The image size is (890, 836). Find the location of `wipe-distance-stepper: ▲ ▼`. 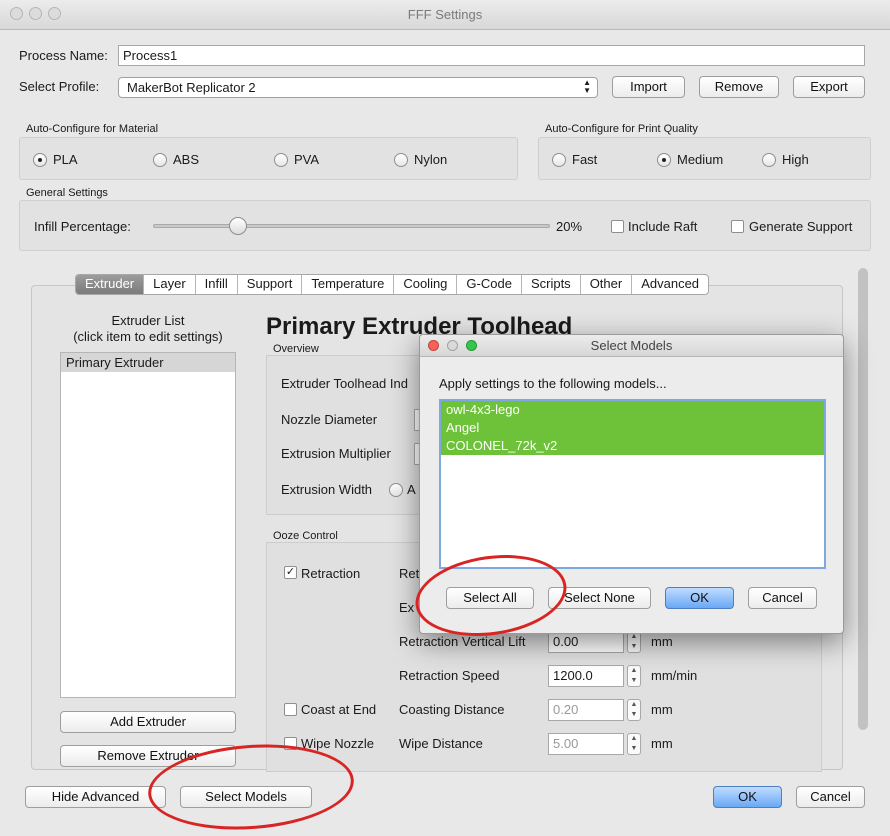

wipe-distance-stepper: ▲ ▼ is located at coordinates (634, 744).